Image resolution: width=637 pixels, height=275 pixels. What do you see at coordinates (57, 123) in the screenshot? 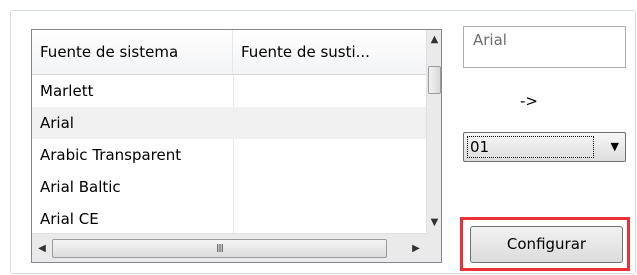
I see `system-font-cell: Arial` at bounding box center [57, 123].